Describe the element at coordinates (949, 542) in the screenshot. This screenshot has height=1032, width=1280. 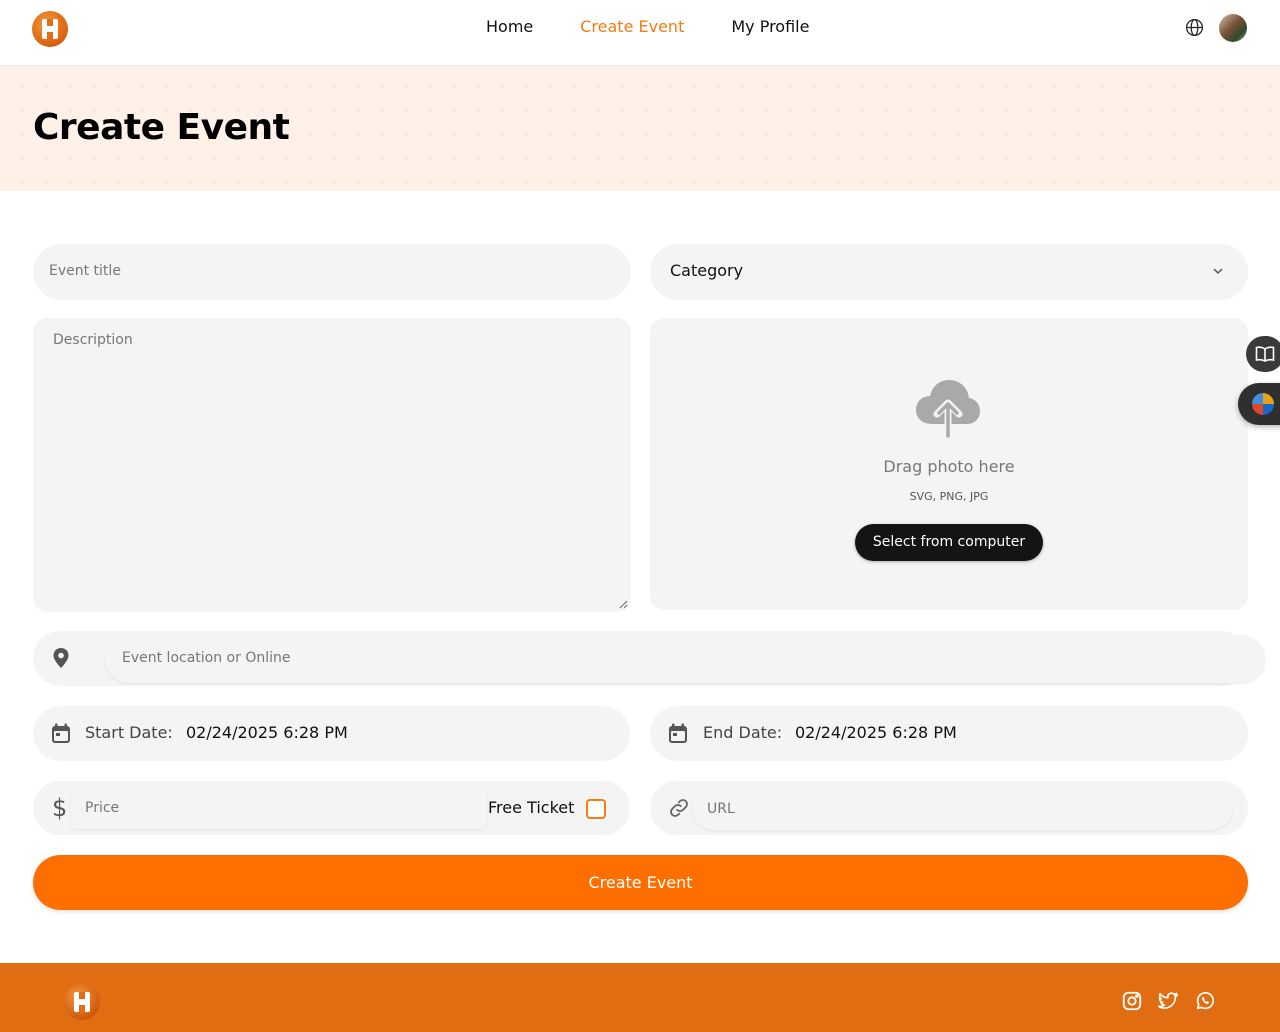
I see `select-from-computer-button: Select from computer` at that location.